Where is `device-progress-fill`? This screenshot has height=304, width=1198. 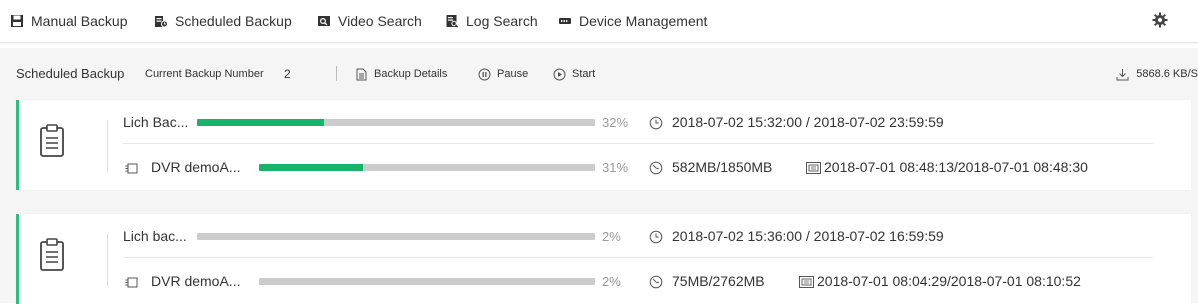 device-progress-fill is located at coordinates (311, 167).